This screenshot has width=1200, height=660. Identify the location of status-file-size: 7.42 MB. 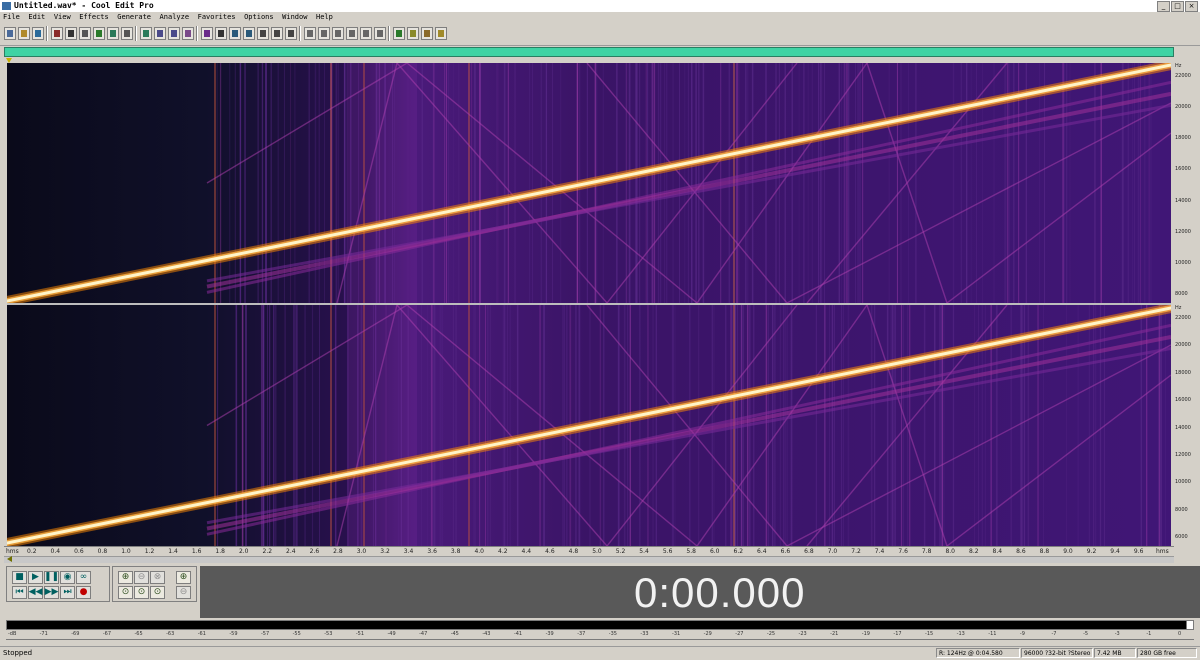
(1115, 653).